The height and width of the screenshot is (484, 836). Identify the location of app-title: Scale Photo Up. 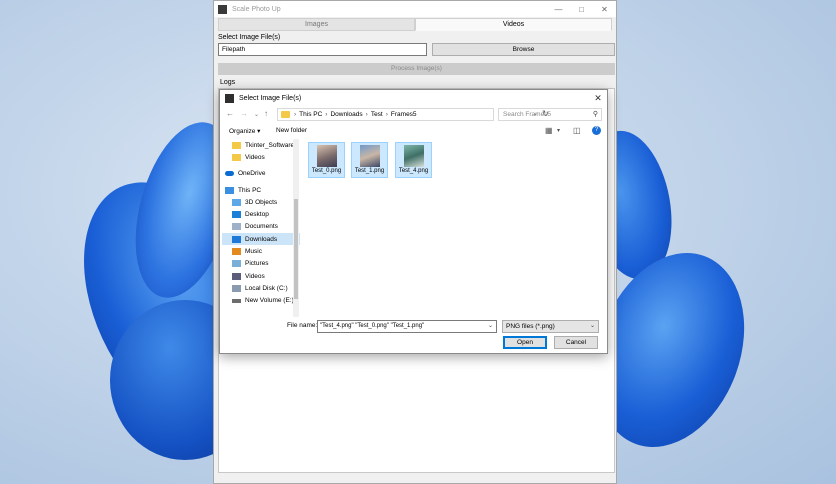
(256, 9).